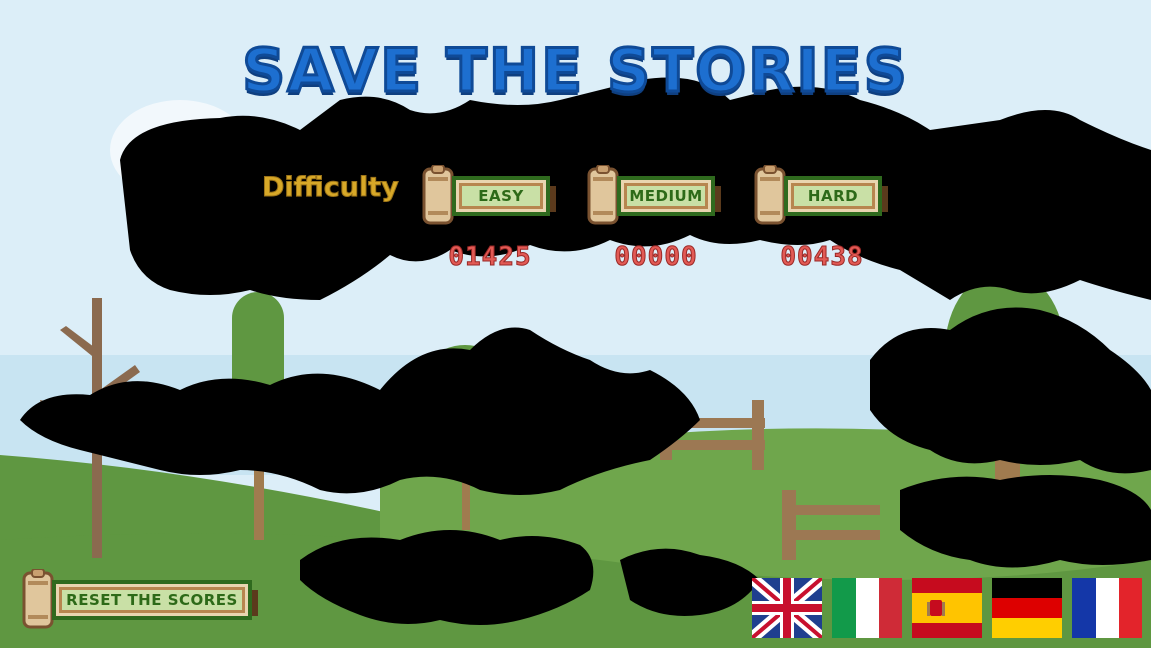 Image resolution: width=1151 pixels, height=648 pixels. I want to click on italian-flag-icon, so click(867, 608).